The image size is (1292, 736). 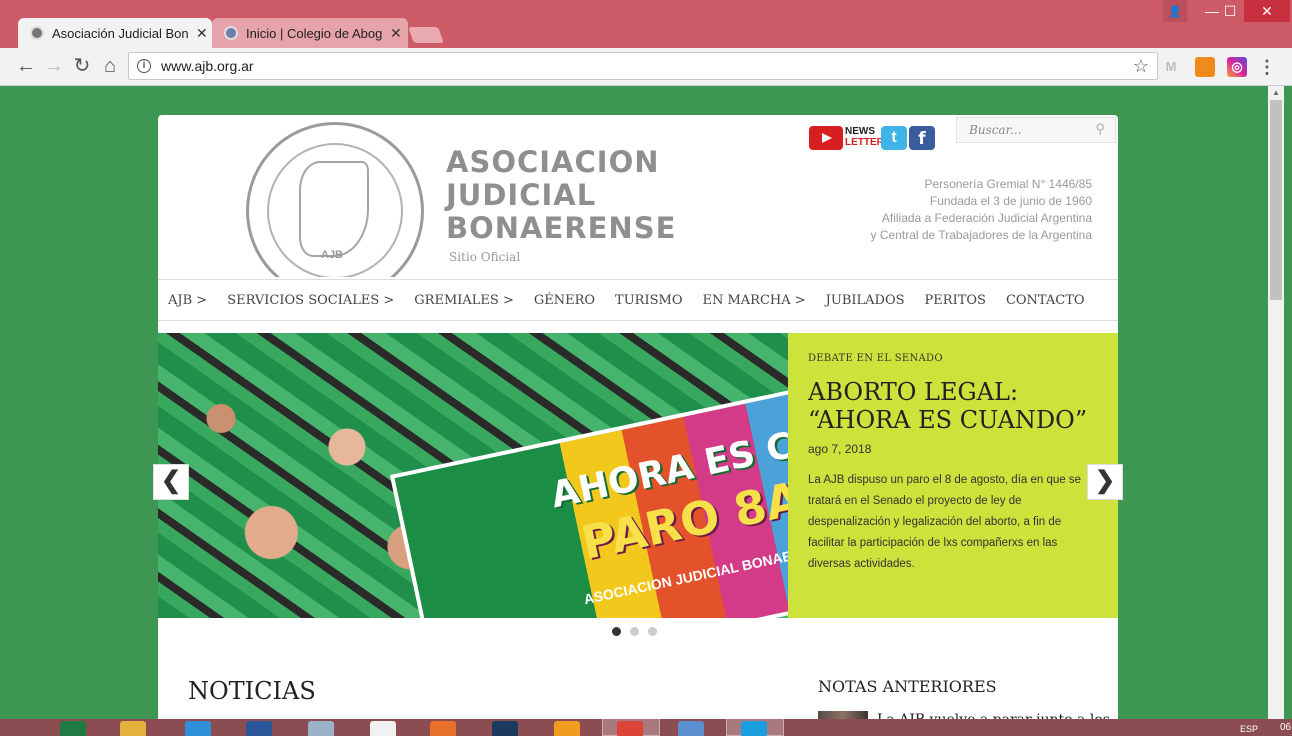 What do you see at coordinates (955, 300) in the screenshot?
I see `nav-item-peritos: PERITOS` at bounding box center [955, 300].